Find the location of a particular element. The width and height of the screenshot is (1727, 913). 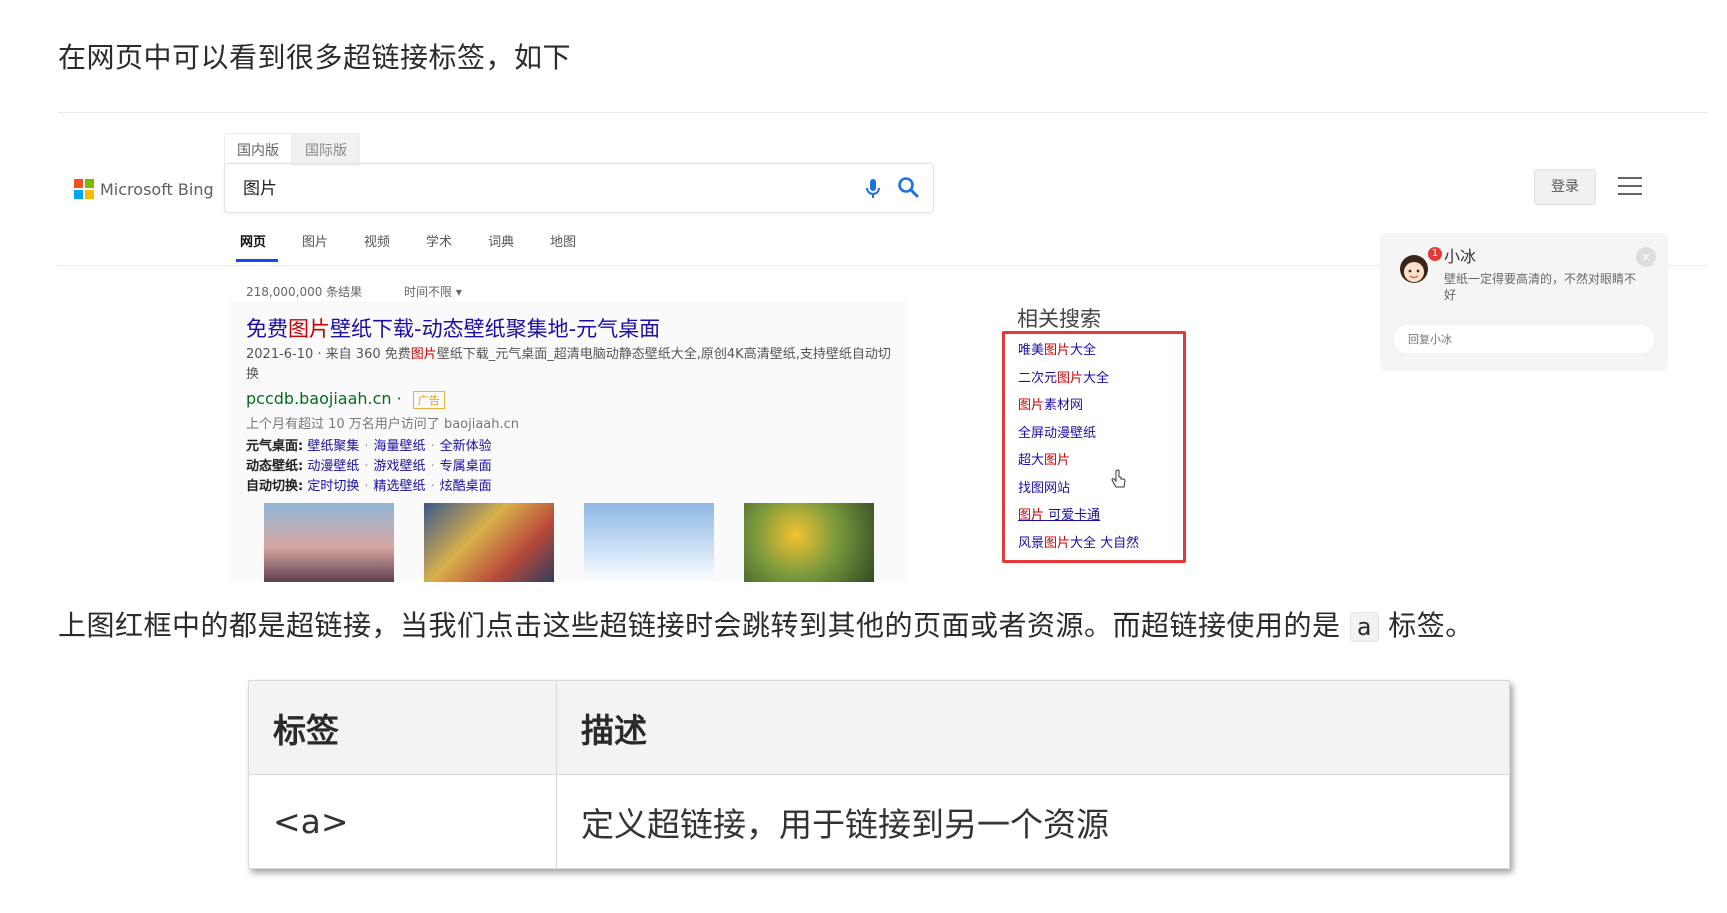

related-link: 二次元图片大全 is located at coordinates (1078, 383).